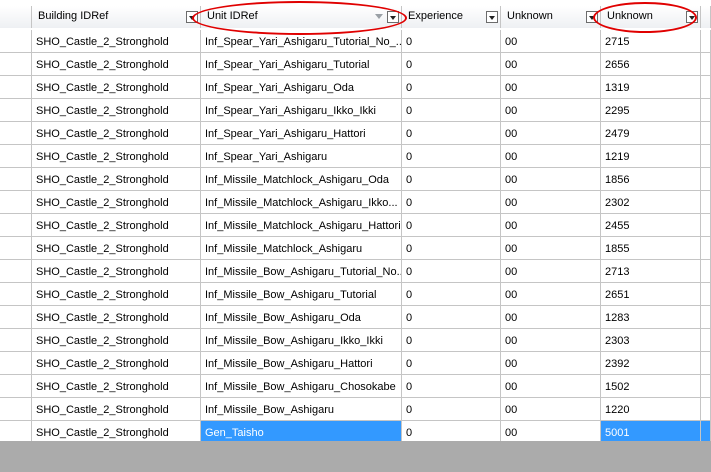  What do you see at coordinates (651, 133) in the screenshot?
I see `unknown-2-cell: 2479` at bounding box center [651, 133].